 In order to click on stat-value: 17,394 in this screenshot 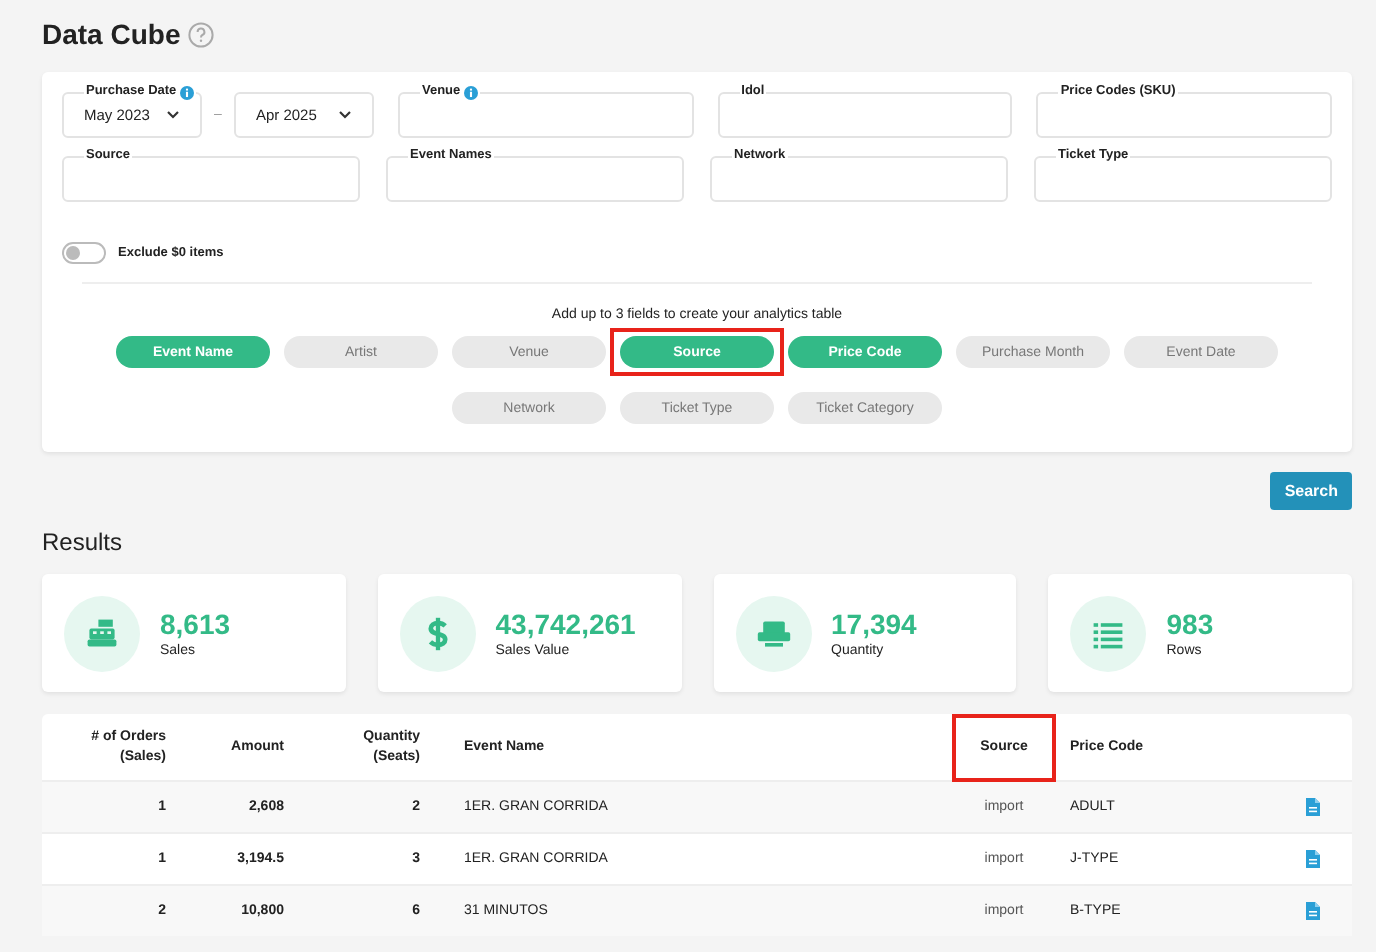, I will do `click(874, 624)`.